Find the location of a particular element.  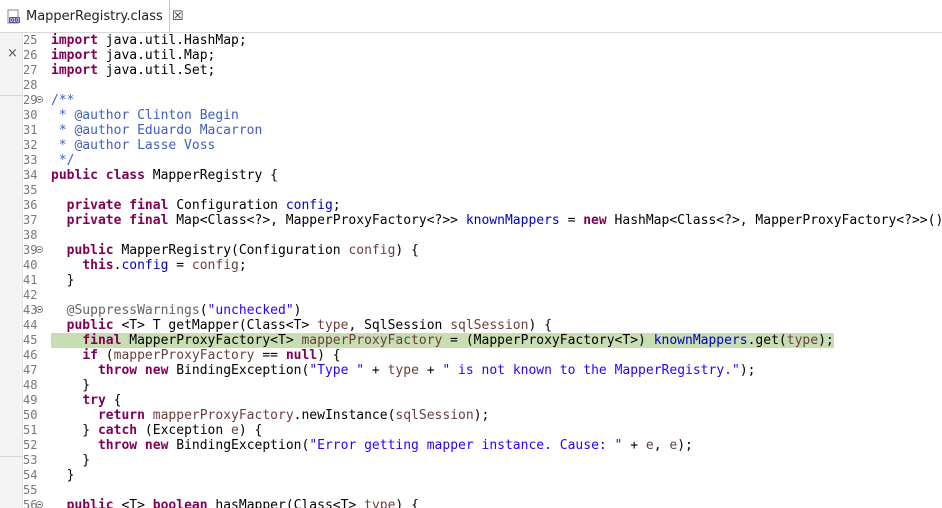

line-number: 51 is located at coordinates (30, 430).